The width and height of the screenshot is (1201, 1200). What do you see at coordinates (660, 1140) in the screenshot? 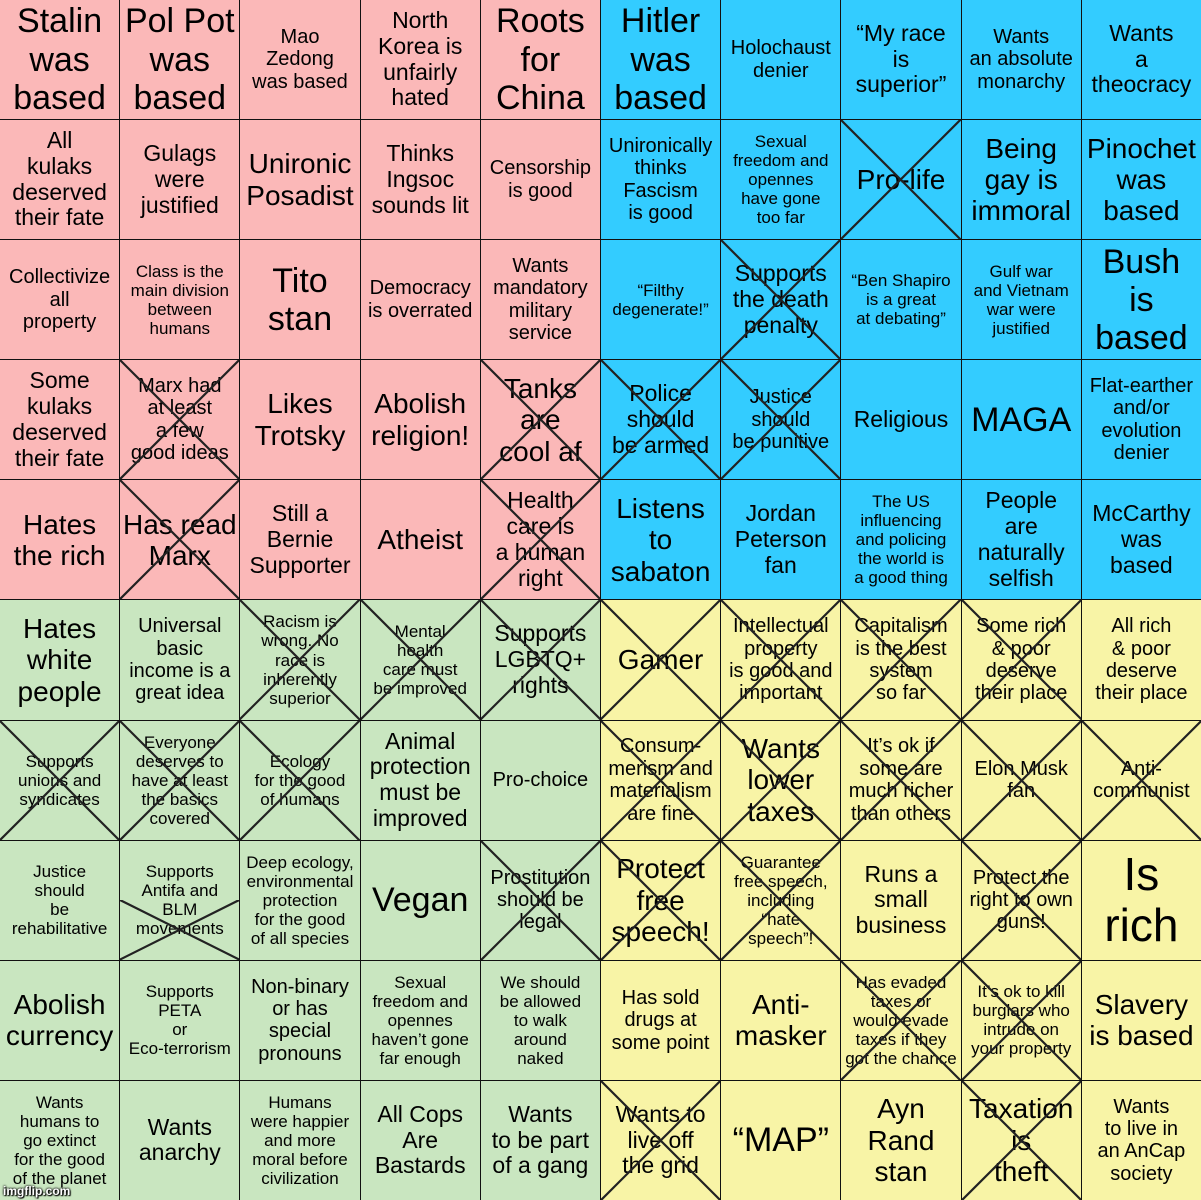
I see `bingo-cell: Wants to live off the grid` at bounding box center [660, 1140].